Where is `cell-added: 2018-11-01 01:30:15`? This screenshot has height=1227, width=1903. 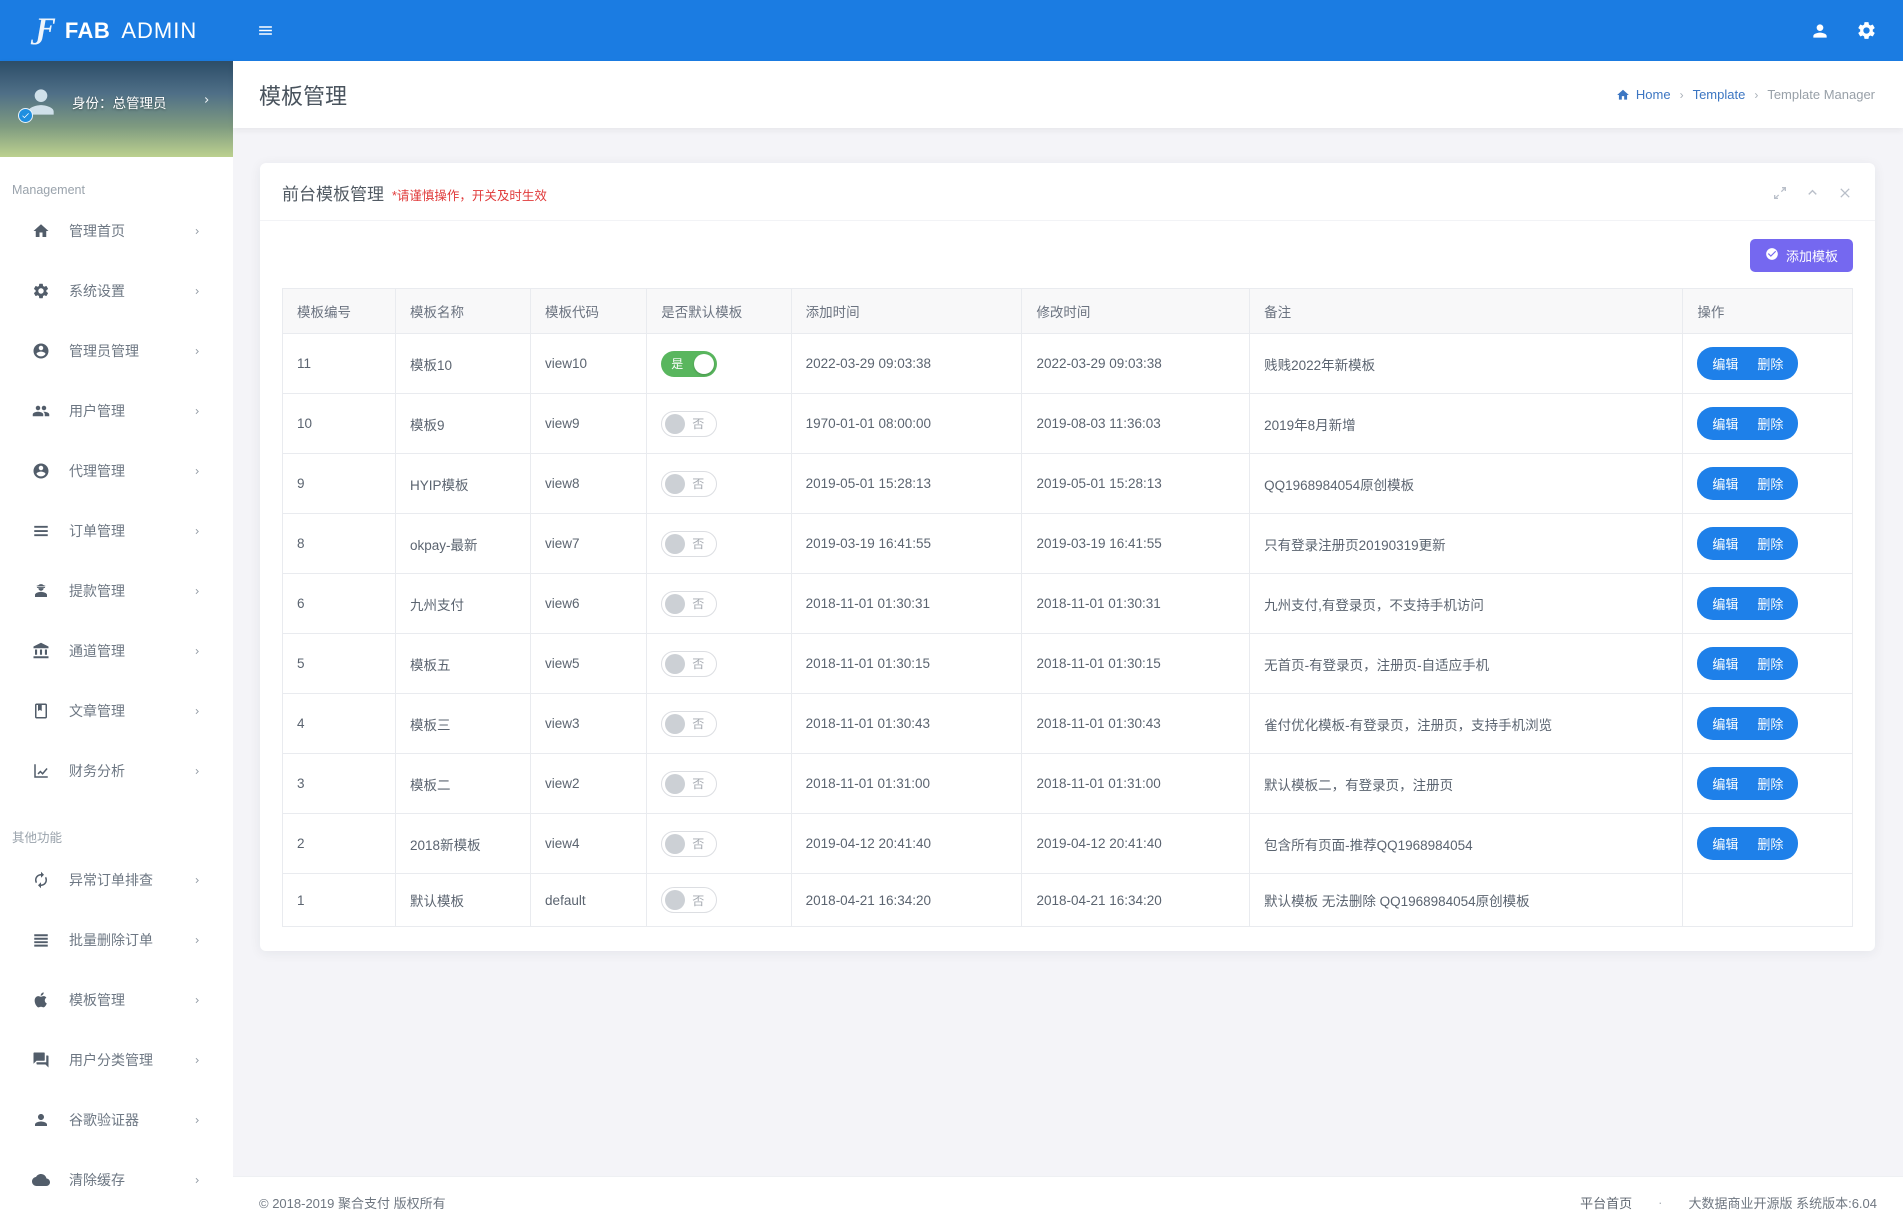
cell-added: 2018-11-01 01:30:15 is located at coordinates (906, 663).